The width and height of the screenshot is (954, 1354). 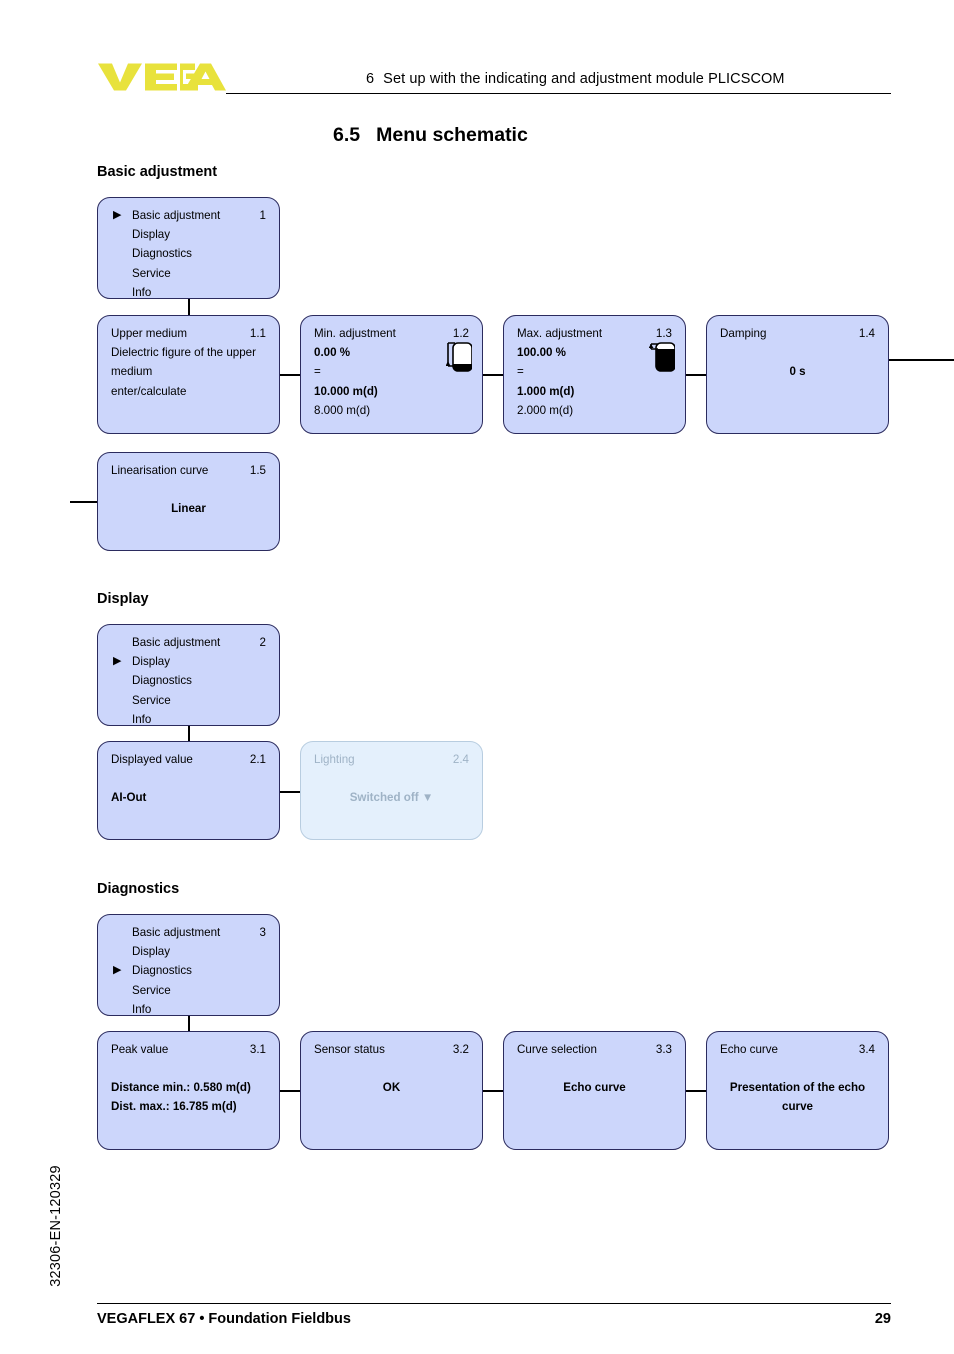 I want to click on menu-row-diagnostics: ▶ Diagnostics, so click(x=188, y=970).